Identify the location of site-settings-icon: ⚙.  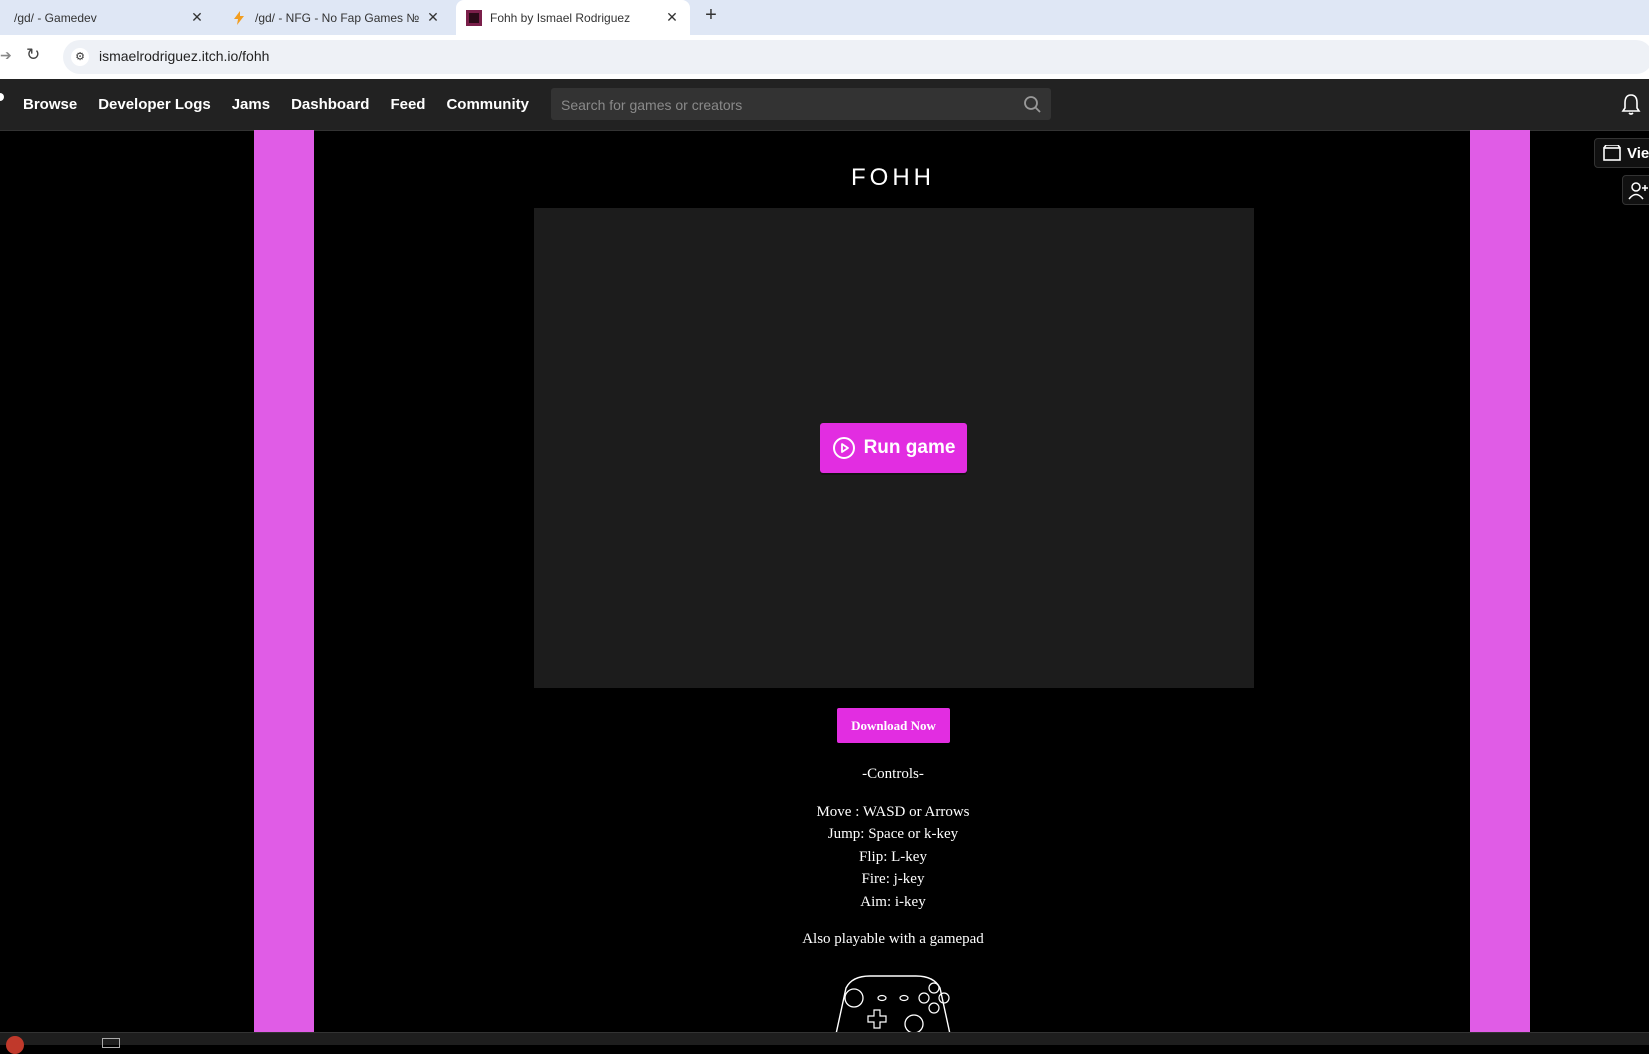
(80, 57).